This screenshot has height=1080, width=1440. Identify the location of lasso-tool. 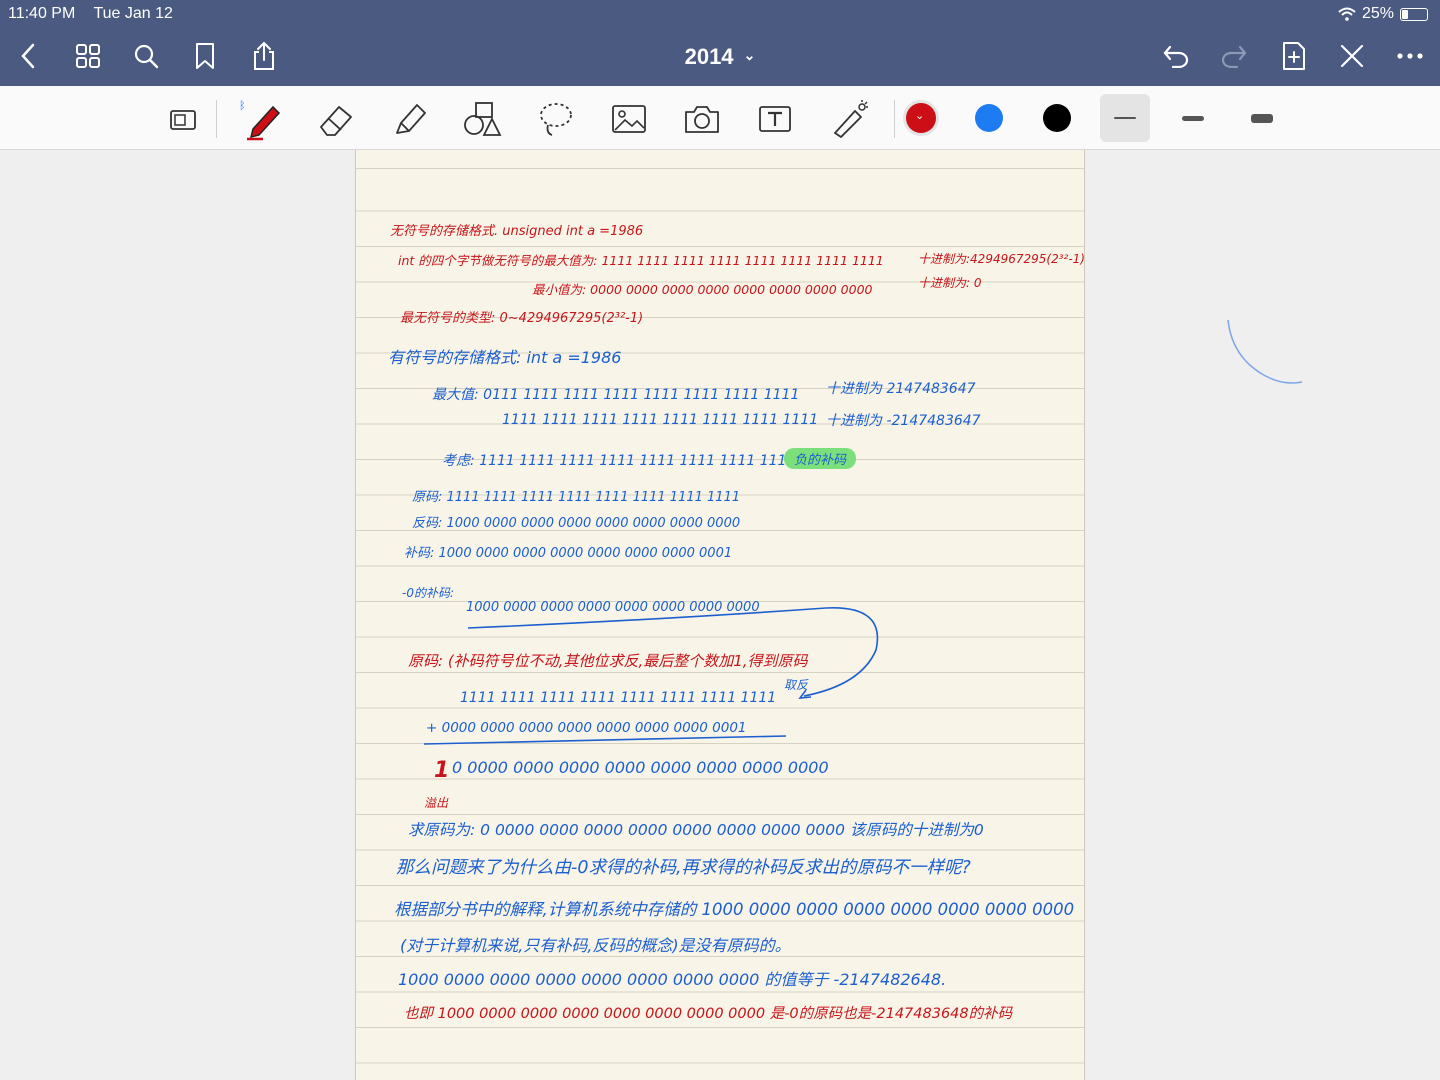
(556, 119).